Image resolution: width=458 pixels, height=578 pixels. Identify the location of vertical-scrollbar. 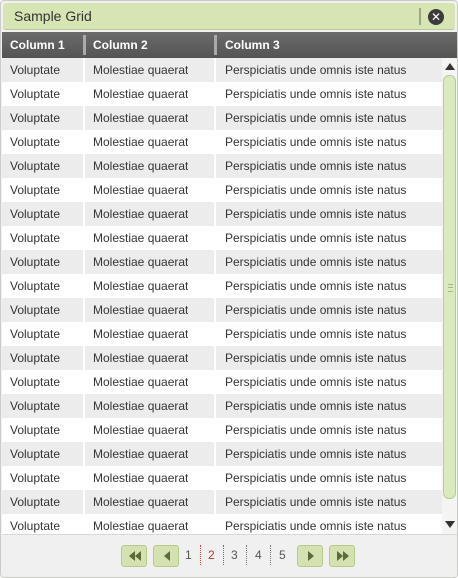
(449, 296).